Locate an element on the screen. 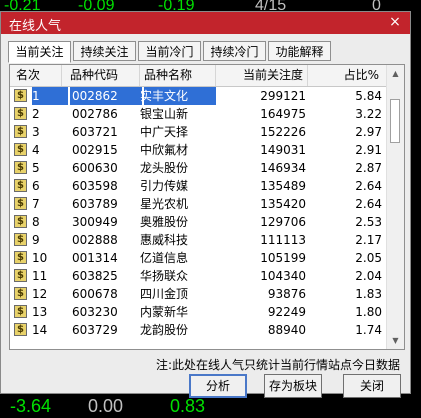 The image size is (421, 418). column-header-attention: 当前关注度 is located at coordinates (262, 75).